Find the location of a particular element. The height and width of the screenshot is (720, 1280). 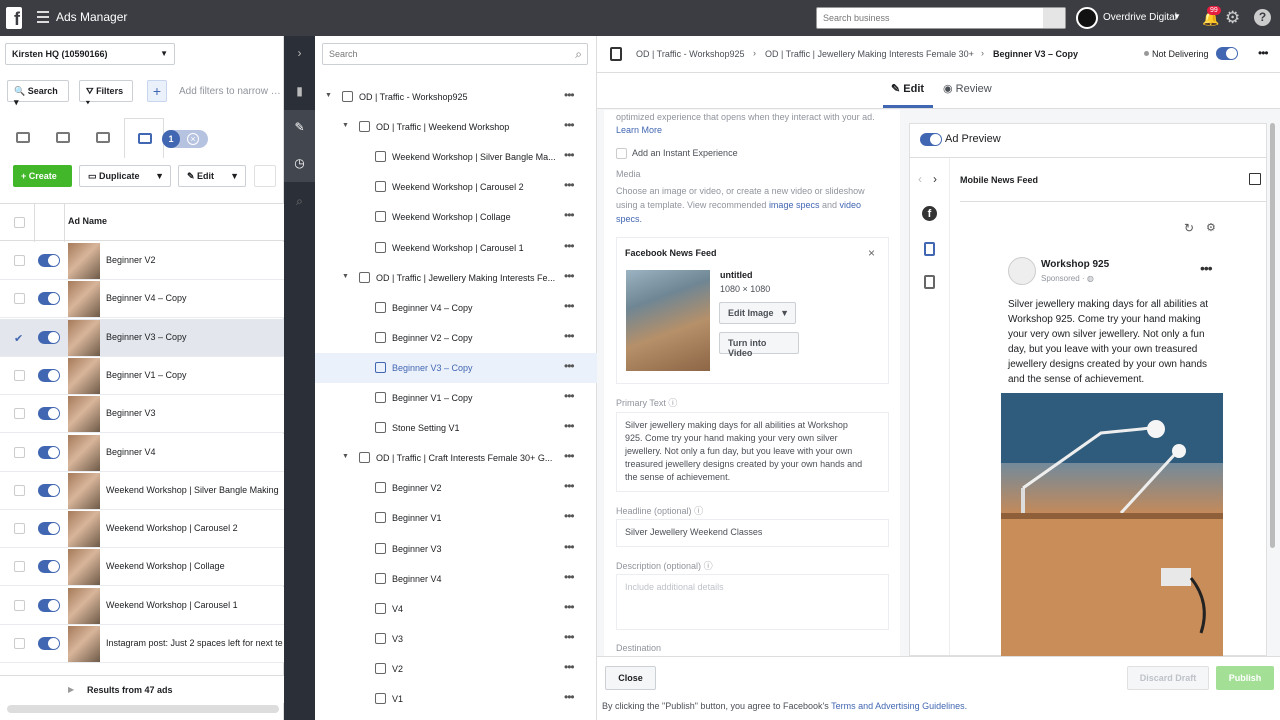

account-name: Overdrive Digital is located at coordinates (1140, 17).